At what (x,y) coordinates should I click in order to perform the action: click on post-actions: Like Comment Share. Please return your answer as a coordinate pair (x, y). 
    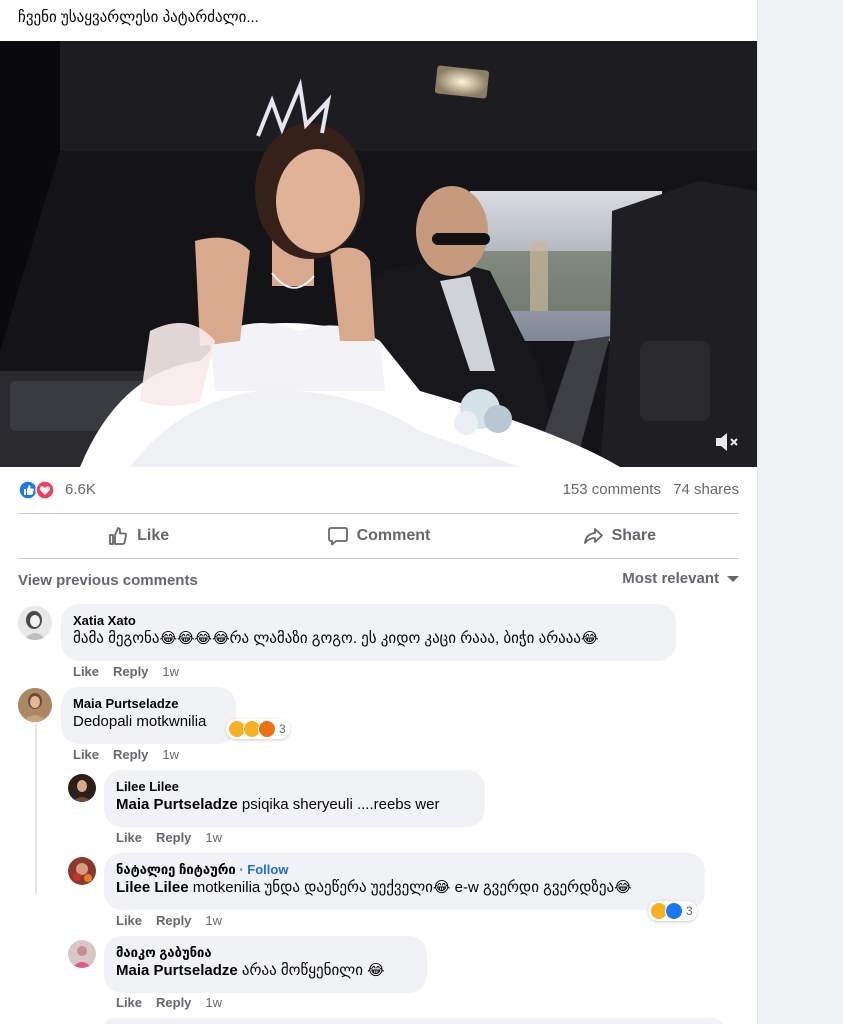
    Looking at the image, I should click on (378, 536).